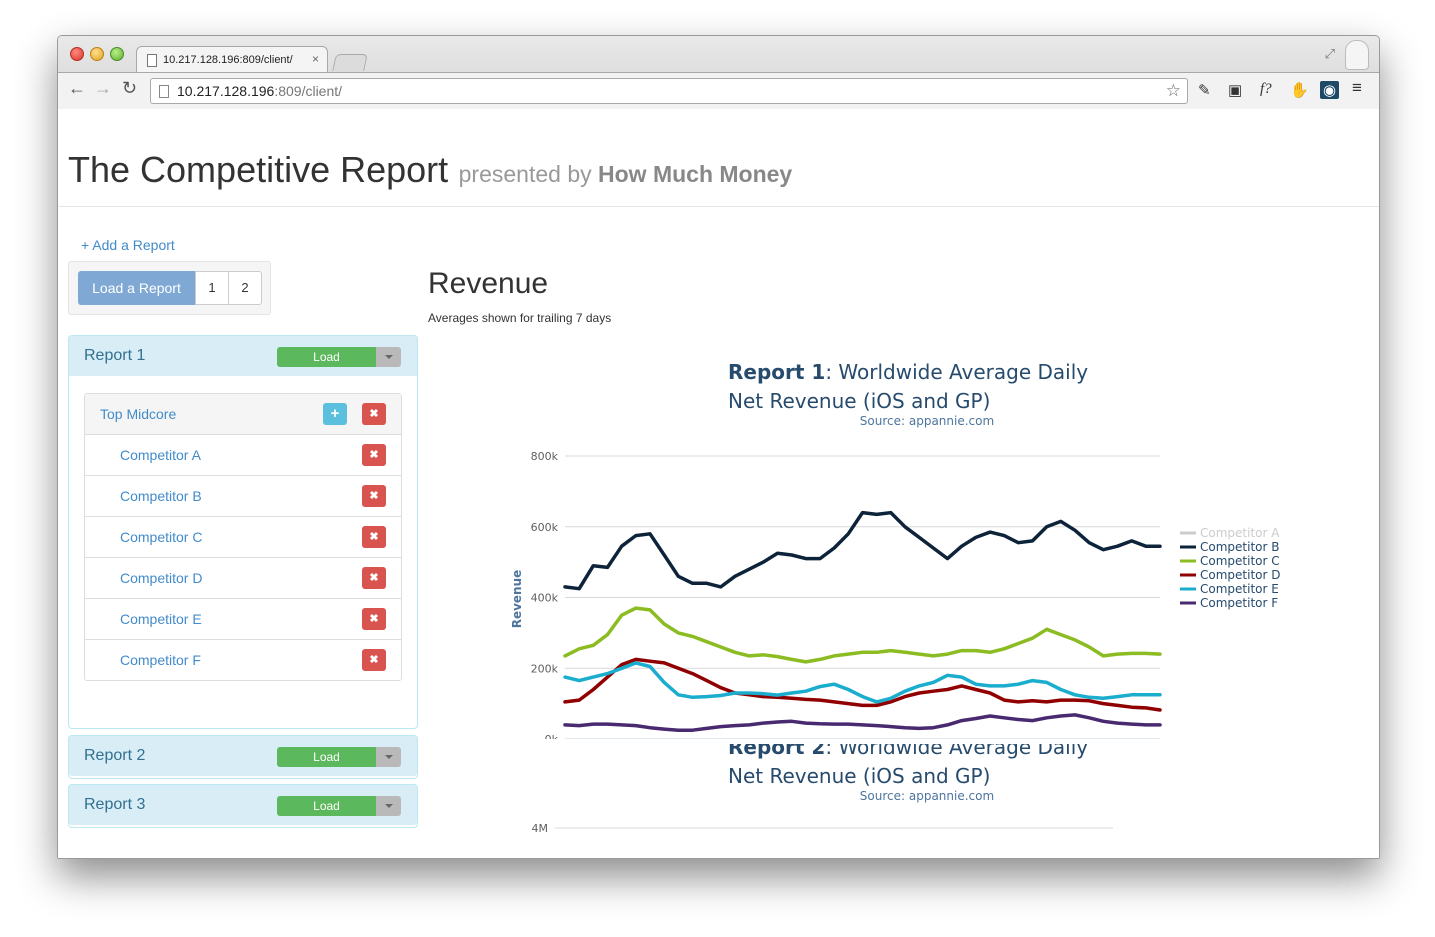 The image size is (1435, 937). What do you see at coordinates (374, 414) in the screenshot?
I see `remove-category-button: ✖` at bounding box center [374, 414].